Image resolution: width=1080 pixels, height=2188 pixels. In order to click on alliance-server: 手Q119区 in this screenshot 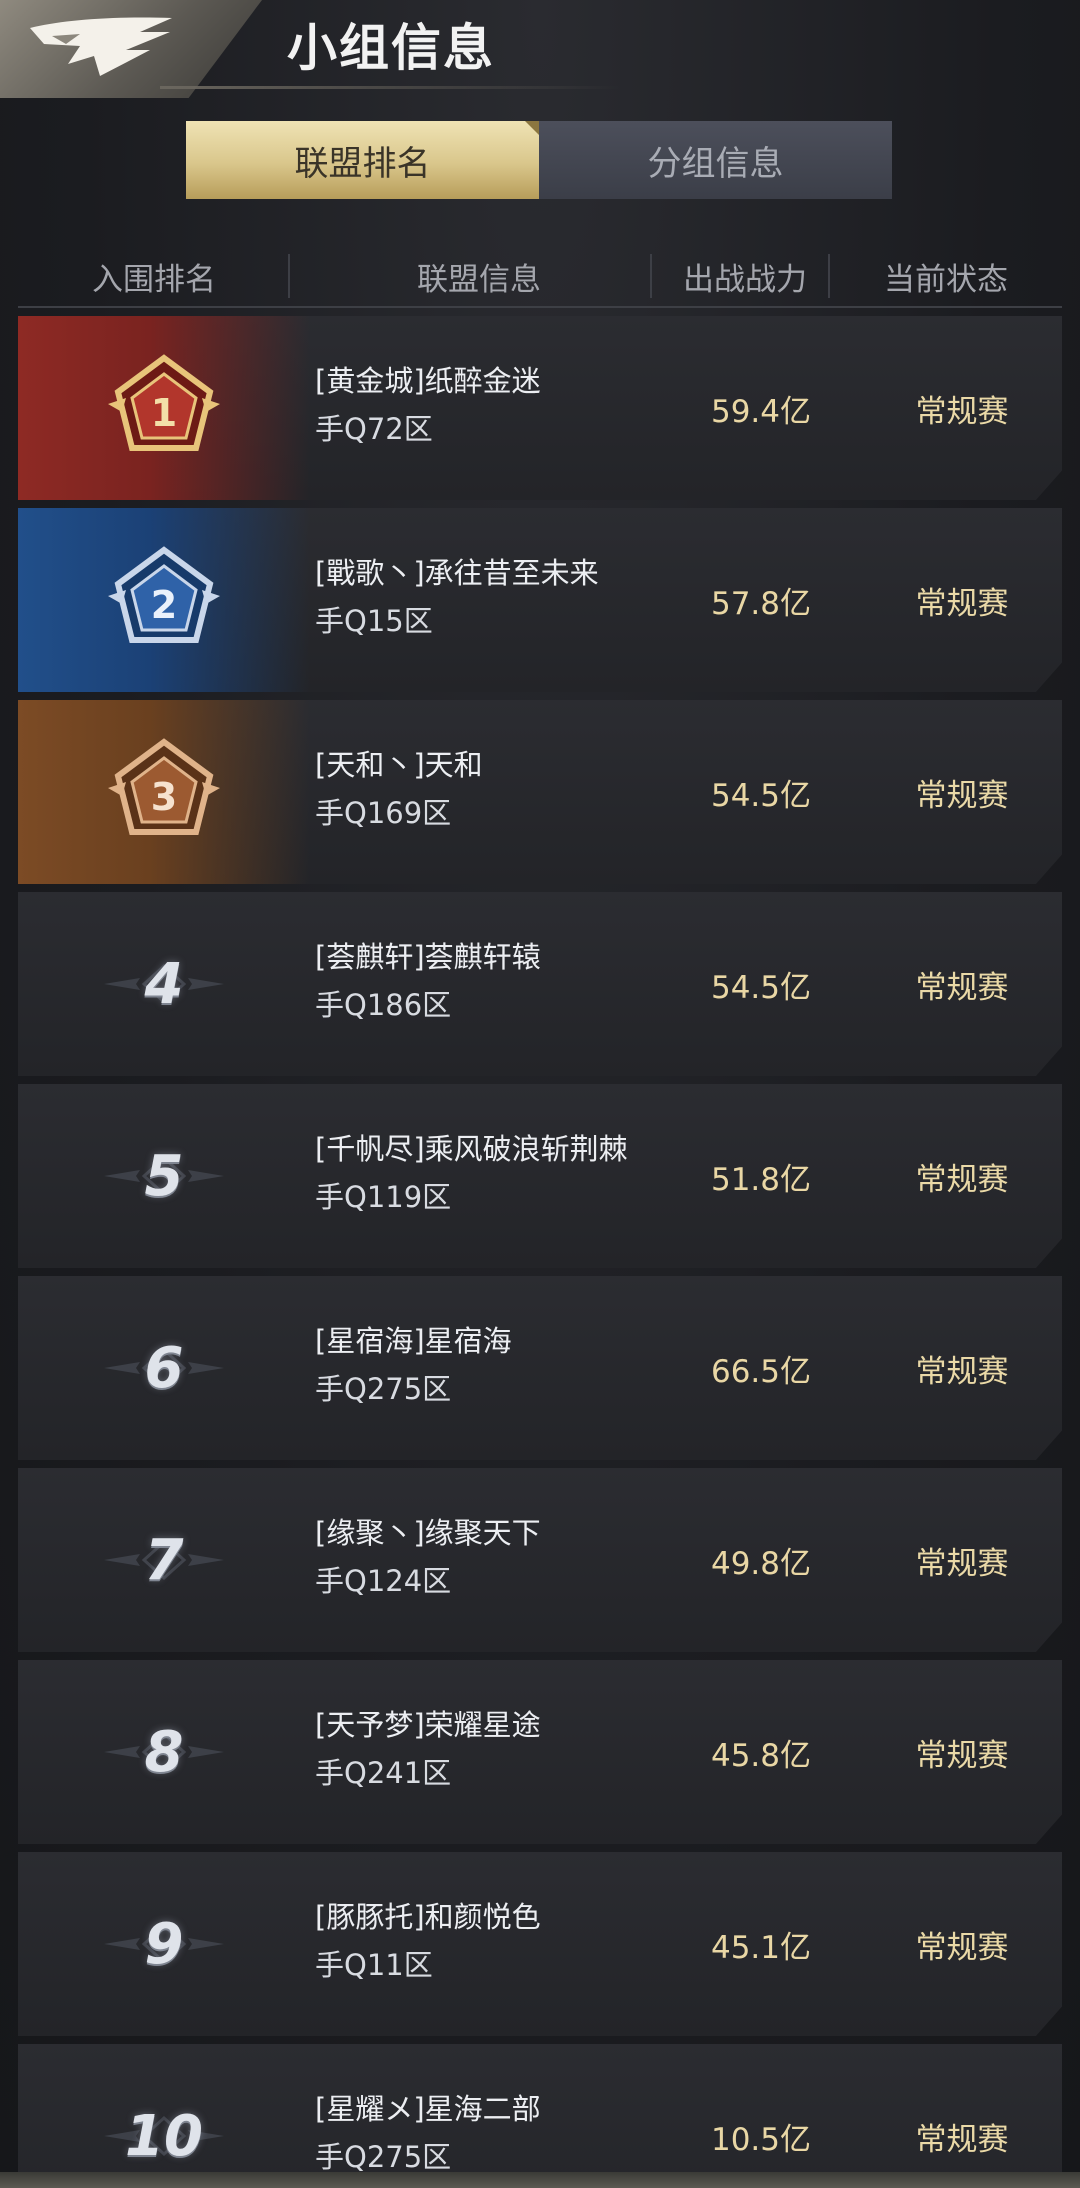, I will do `click(383, 1197)`.